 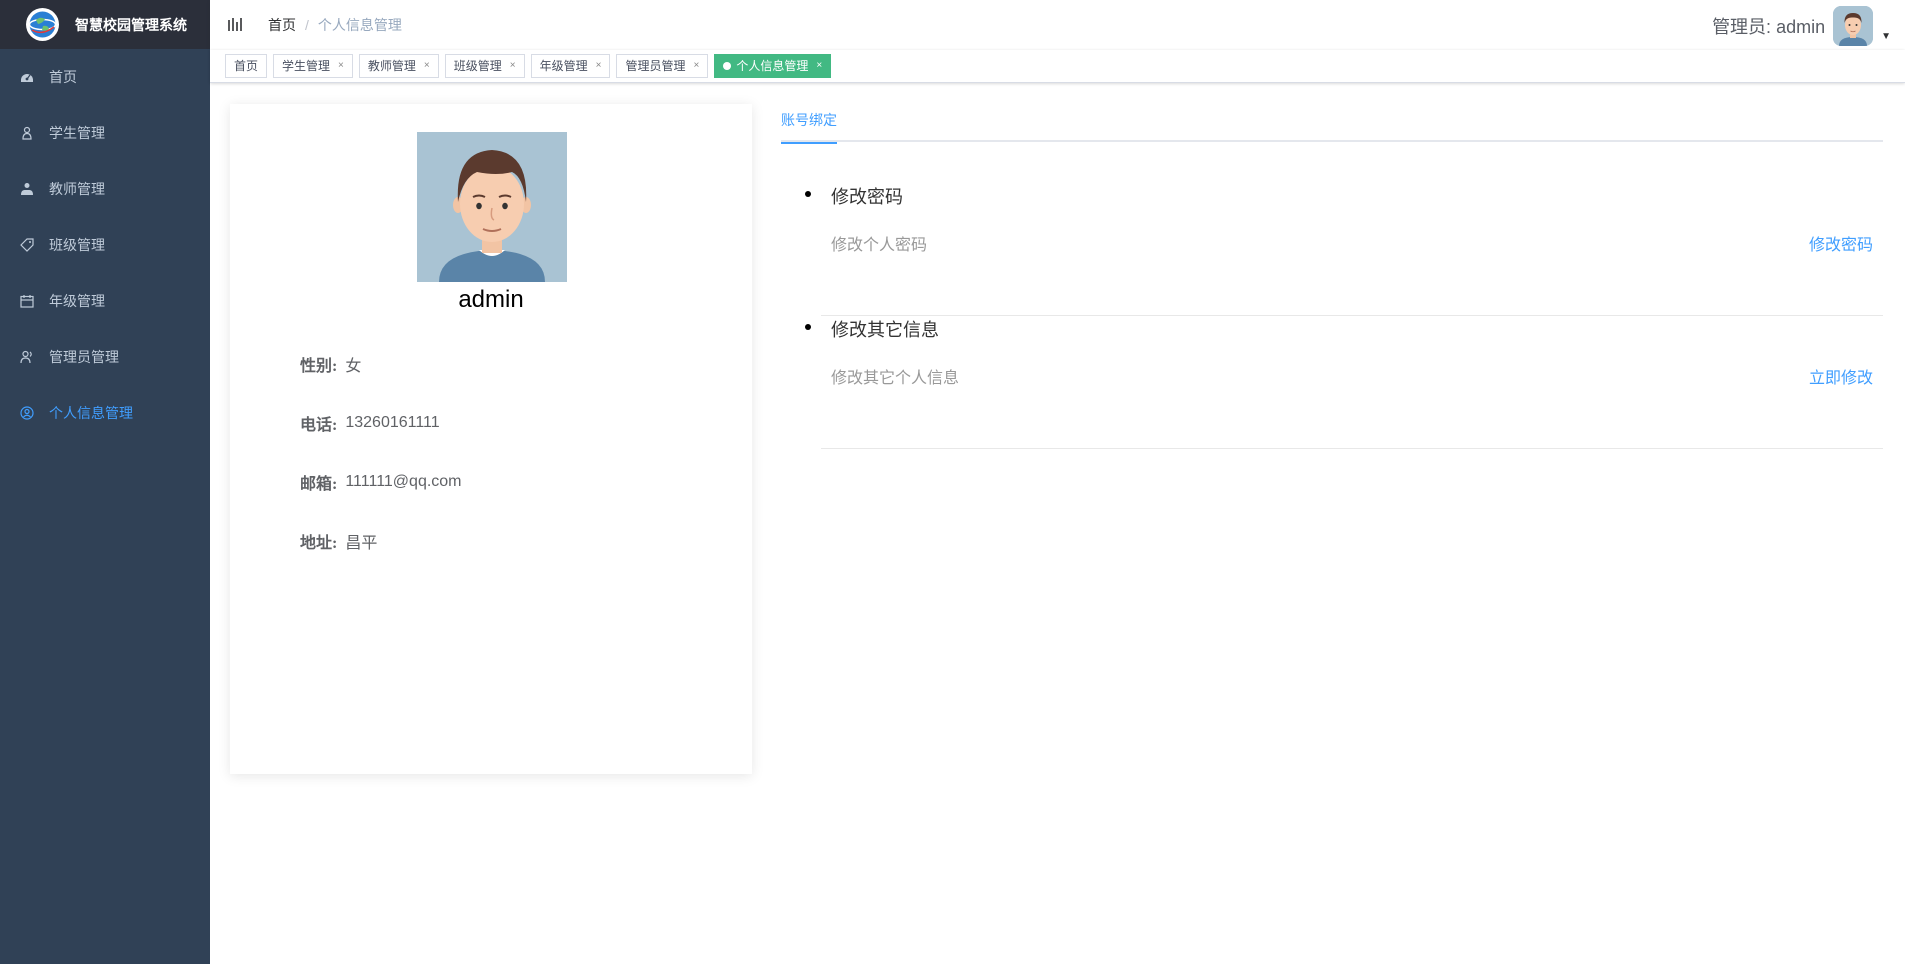 What do you see at coordinates (563, 66) in the screenshot?
I see `tag-label: 年级管理` at bounding box center [563, 66].